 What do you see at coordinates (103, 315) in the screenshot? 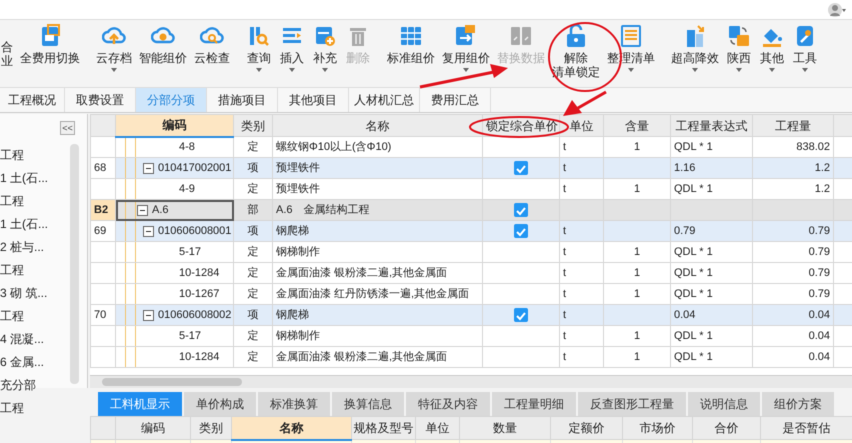
I see `row-number: 70` at bounding box center [103, 315].